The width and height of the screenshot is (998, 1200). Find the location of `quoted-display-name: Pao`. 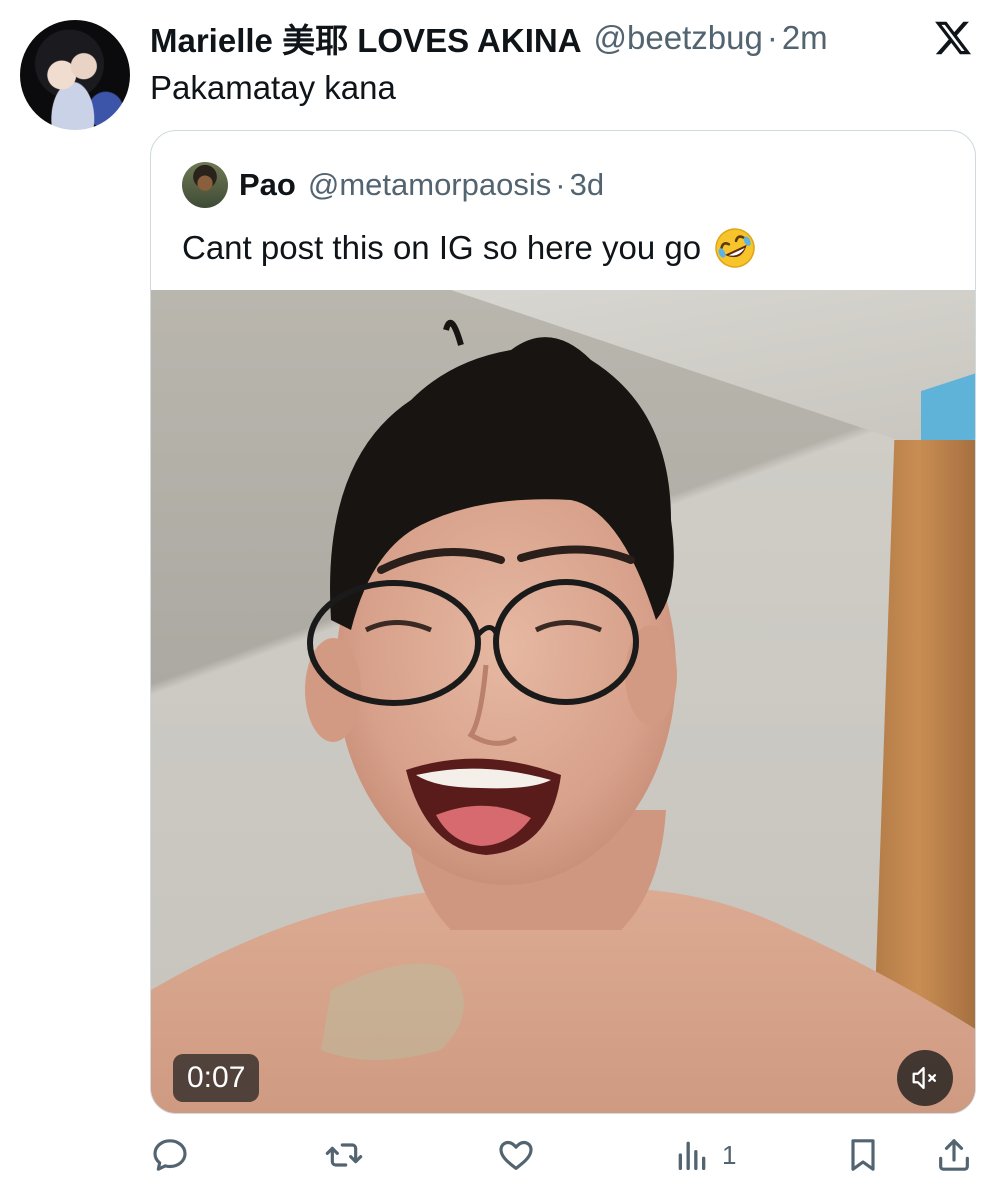

quoted-display-name: Pao is located at coordinates (267, 185).